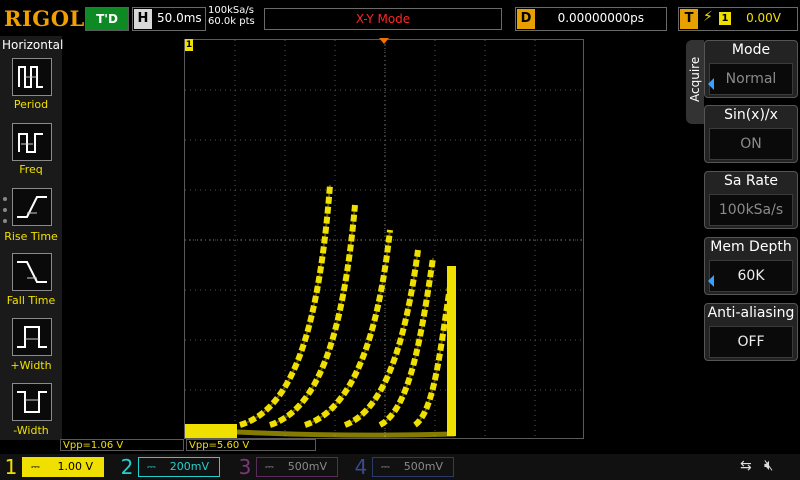 Image resolution: width=800 pixels, height=480 pixels. Describe the element at coordinates (423, 466) in the screenshot. I see `channel4-scale: 500mV` at that location.